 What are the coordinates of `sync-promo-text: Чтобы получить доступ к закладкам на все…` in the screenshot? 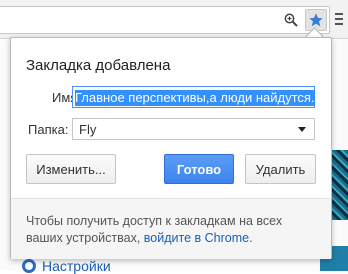 It's located at (173, 230).